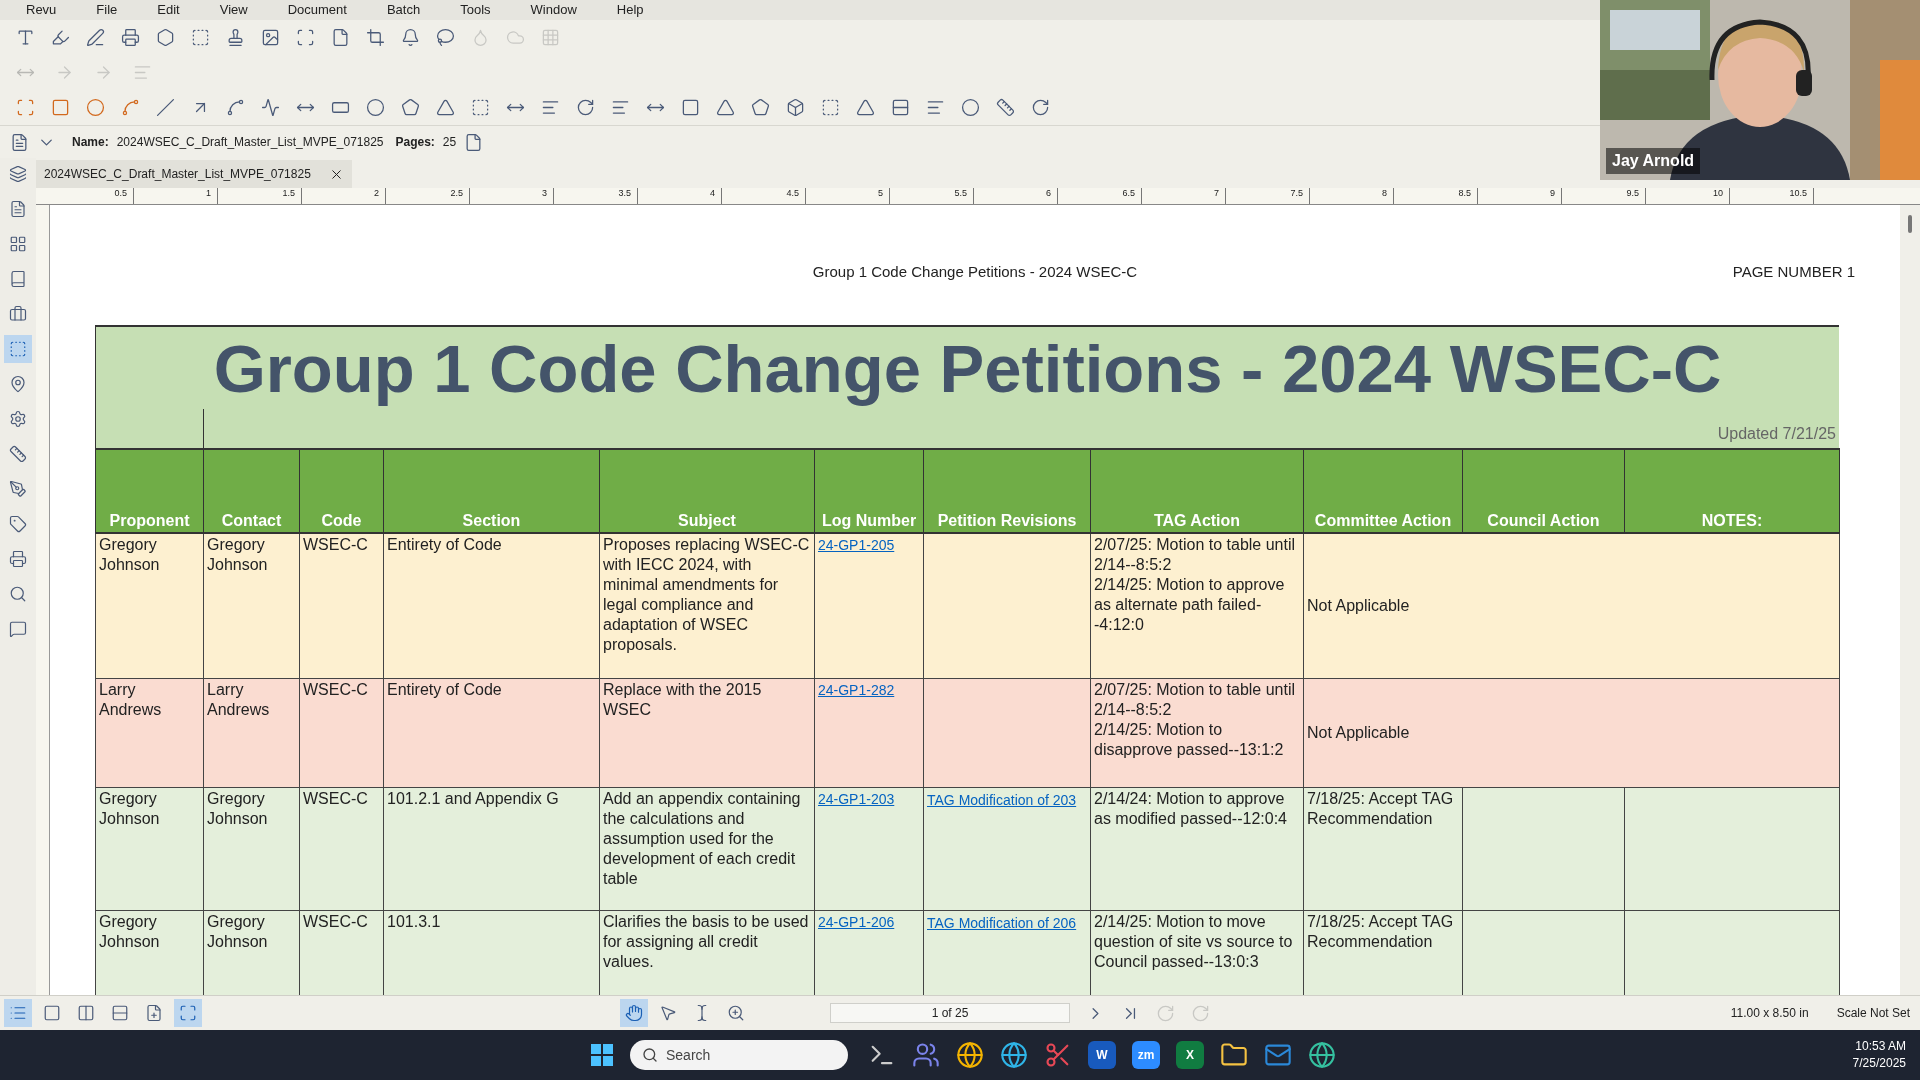 The image size is (1920, 1080). Describe the element at coordinates (1007, 799) in the screenshot. I see `revision-link: TAG Modification of 203` at that location.